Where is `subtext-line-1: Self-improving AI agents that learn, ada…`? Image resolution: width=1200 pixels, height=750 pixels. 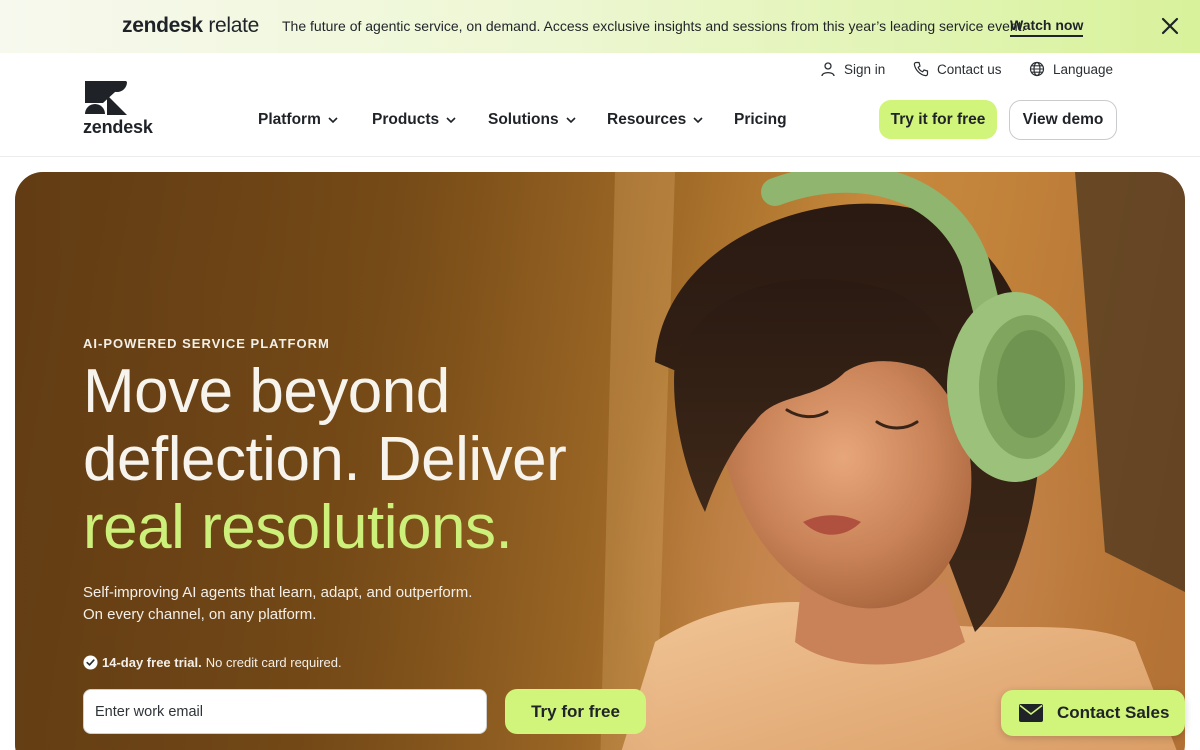 subtext-line-1: Self-improving AI agents that learn, ada… is located at coordinates (278, 592).